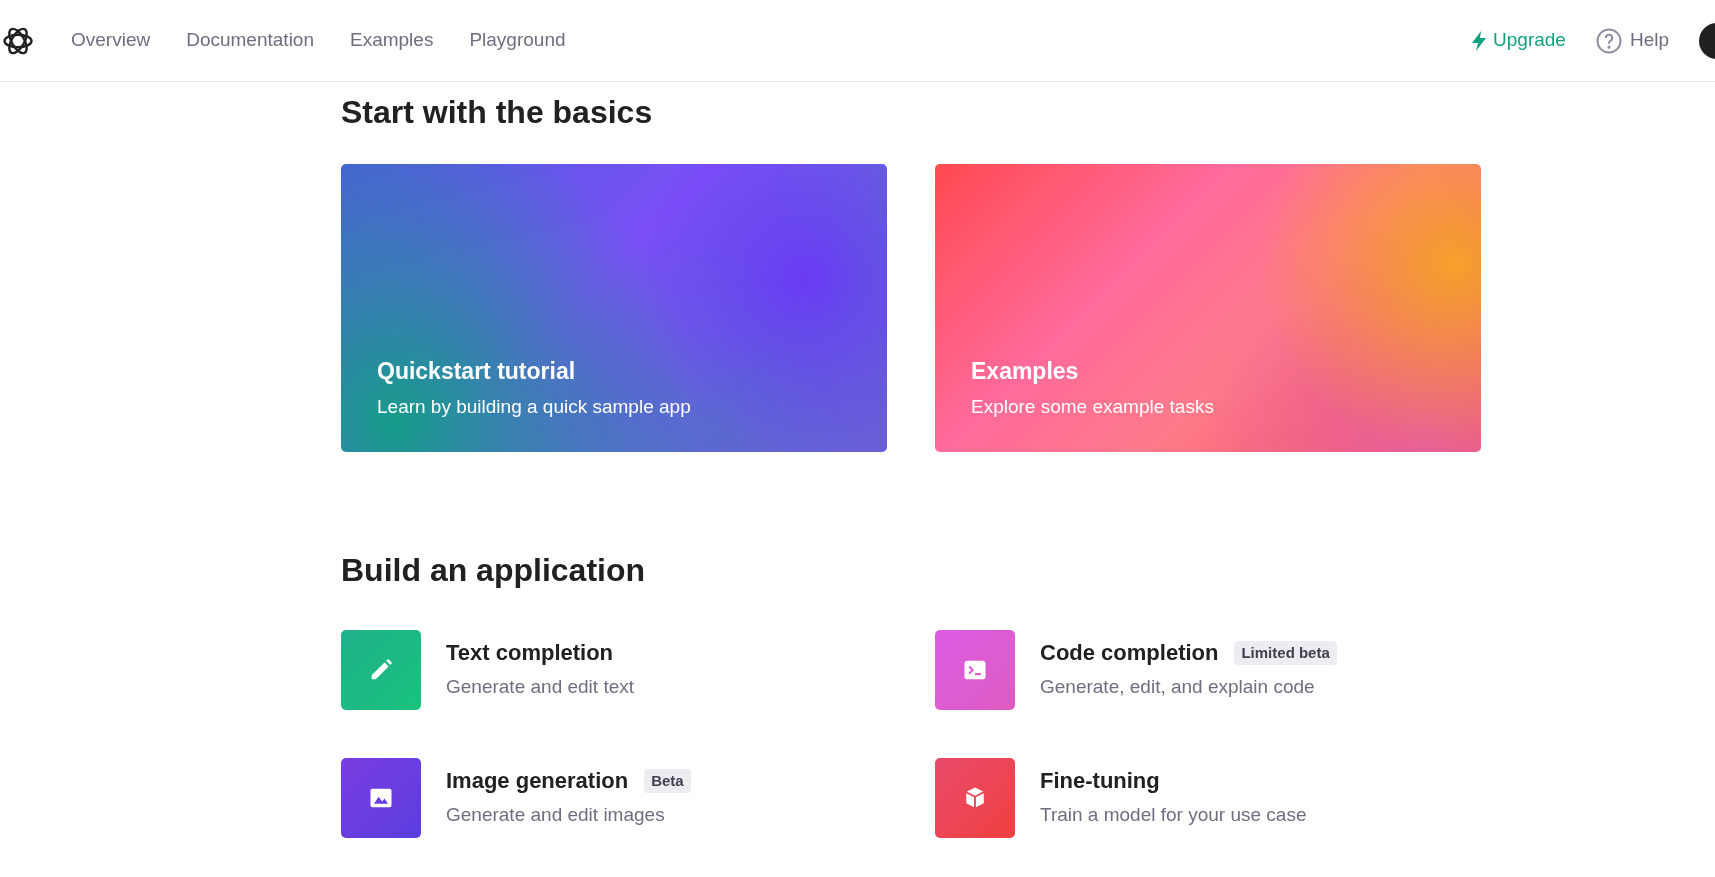 Image resolution: width=1715 pixels, height=877 pixels. What do you see at coordinates (975, 798) in the screenshot?
I see `cube-tile` at bounding box center [975, 798].